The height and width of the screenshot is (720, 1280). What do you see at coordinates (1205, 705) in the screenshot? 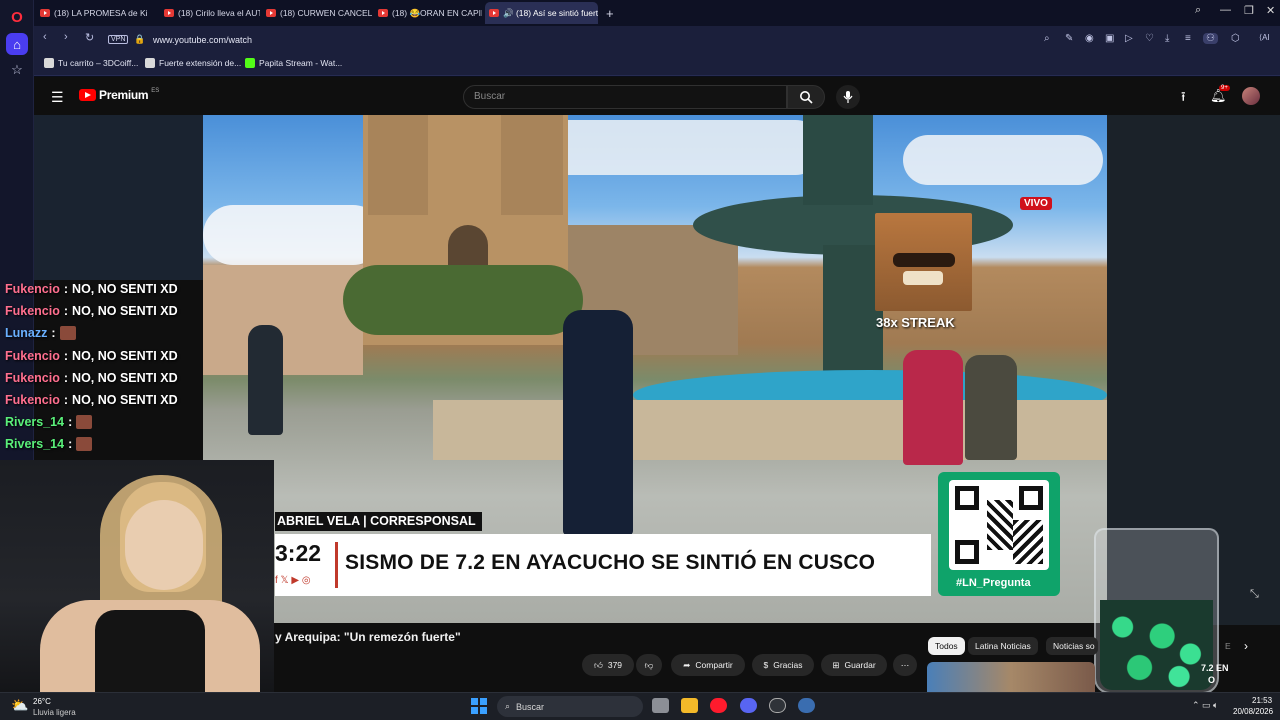
I see `system-tray-icons: ⌃ ▭ 🔈︎` at bounding box center [1205, 705].